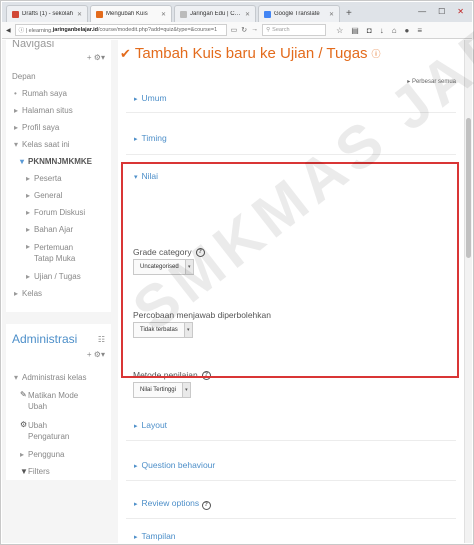 This screenshot has height=545, width=474. What do you see at coordinates (154, 138) in the screenshot?
I see `section-label: Timing` at bounding box center [154, 138].